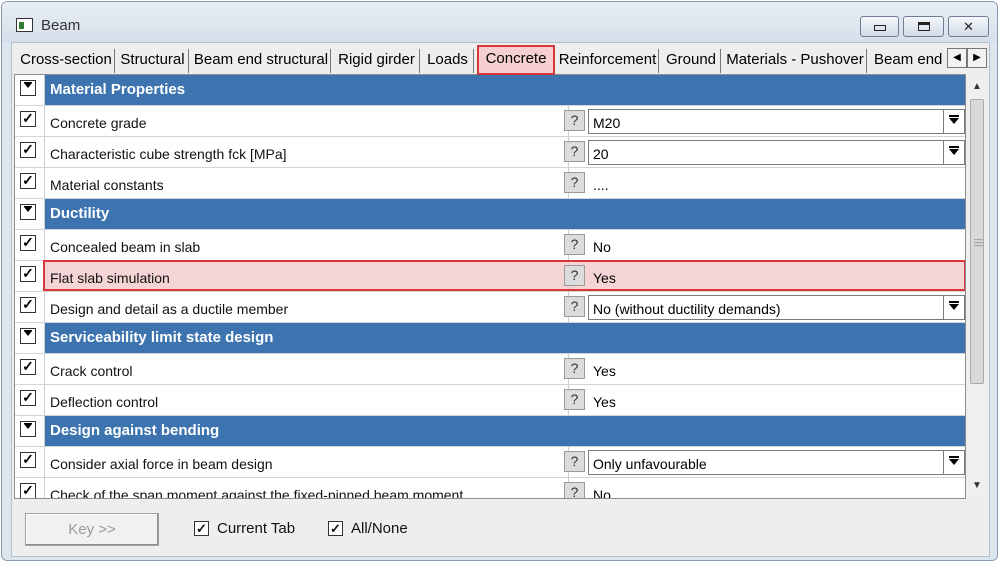 Image resolution: width=1000 pixels, height=562 pixels. I want to click on vertical-scrollbar: ▲ ― ― ― ▼, so click(977, 286).